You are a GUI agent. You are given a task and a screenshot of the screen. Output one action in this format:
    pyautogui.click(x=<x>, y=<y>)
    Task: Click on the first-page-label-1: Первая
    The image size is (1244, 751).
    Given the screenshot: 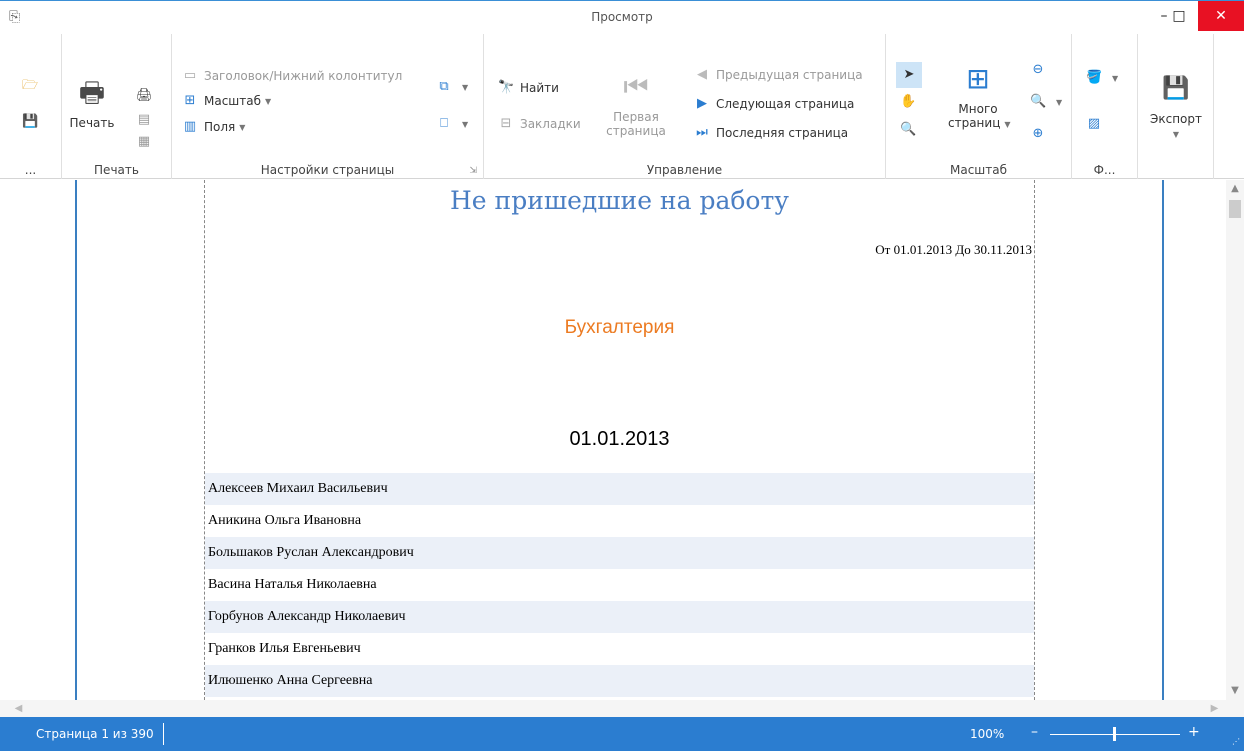 What is the action you would take?
    pyautogui.click(x=636, y=117)
    